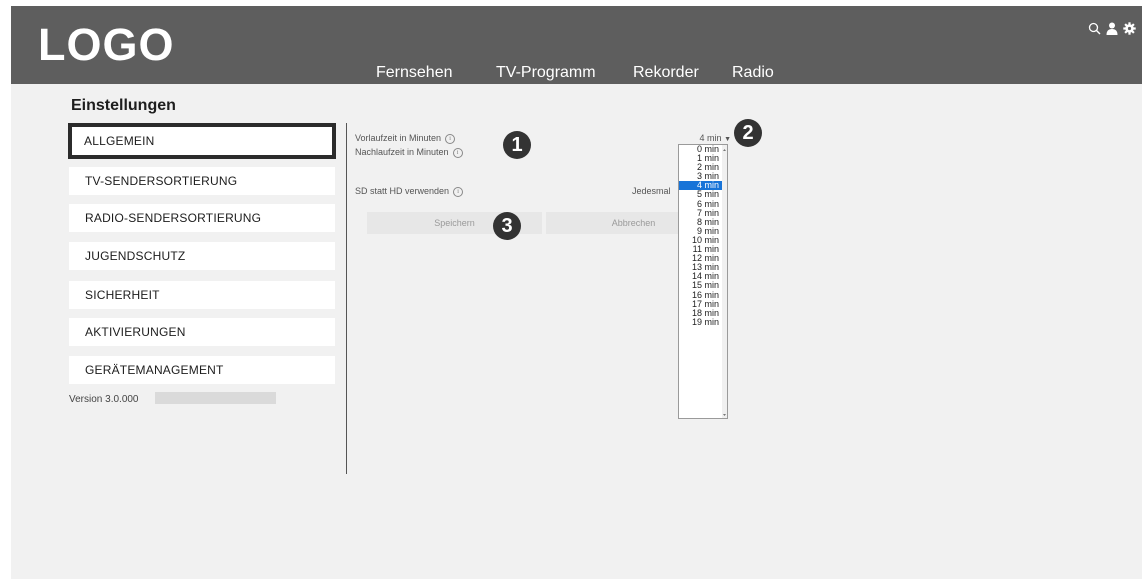 The image size is (1142, 579). Describe the element at coordinates (402, 152) in the screenshot. I see `nachlauf-label: Nachlaufzeit in Minuten` at that location.